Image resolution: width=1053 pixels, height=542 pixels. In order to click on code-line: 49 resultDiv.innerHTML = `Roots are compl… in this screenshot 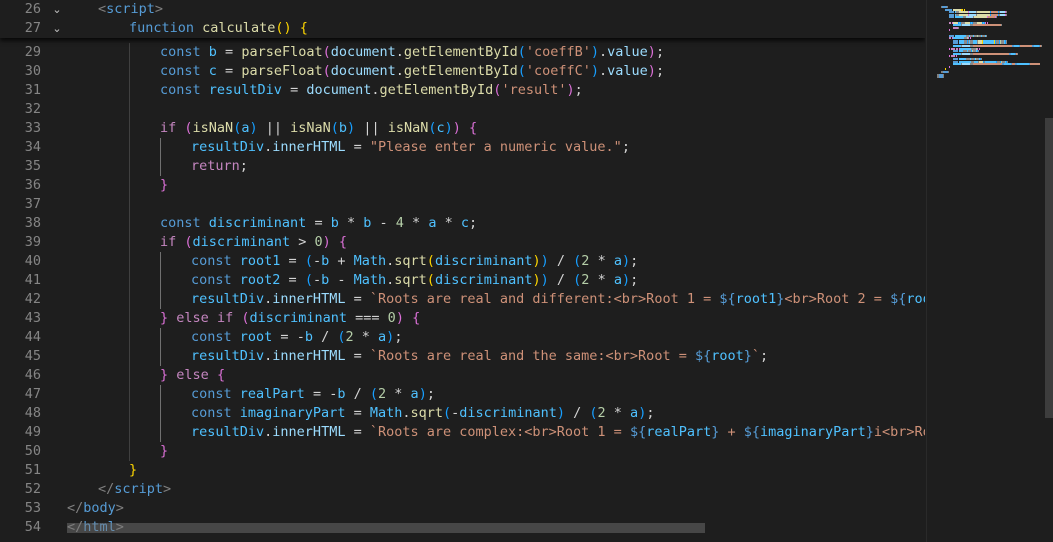, I will do `click(462, 432)`.